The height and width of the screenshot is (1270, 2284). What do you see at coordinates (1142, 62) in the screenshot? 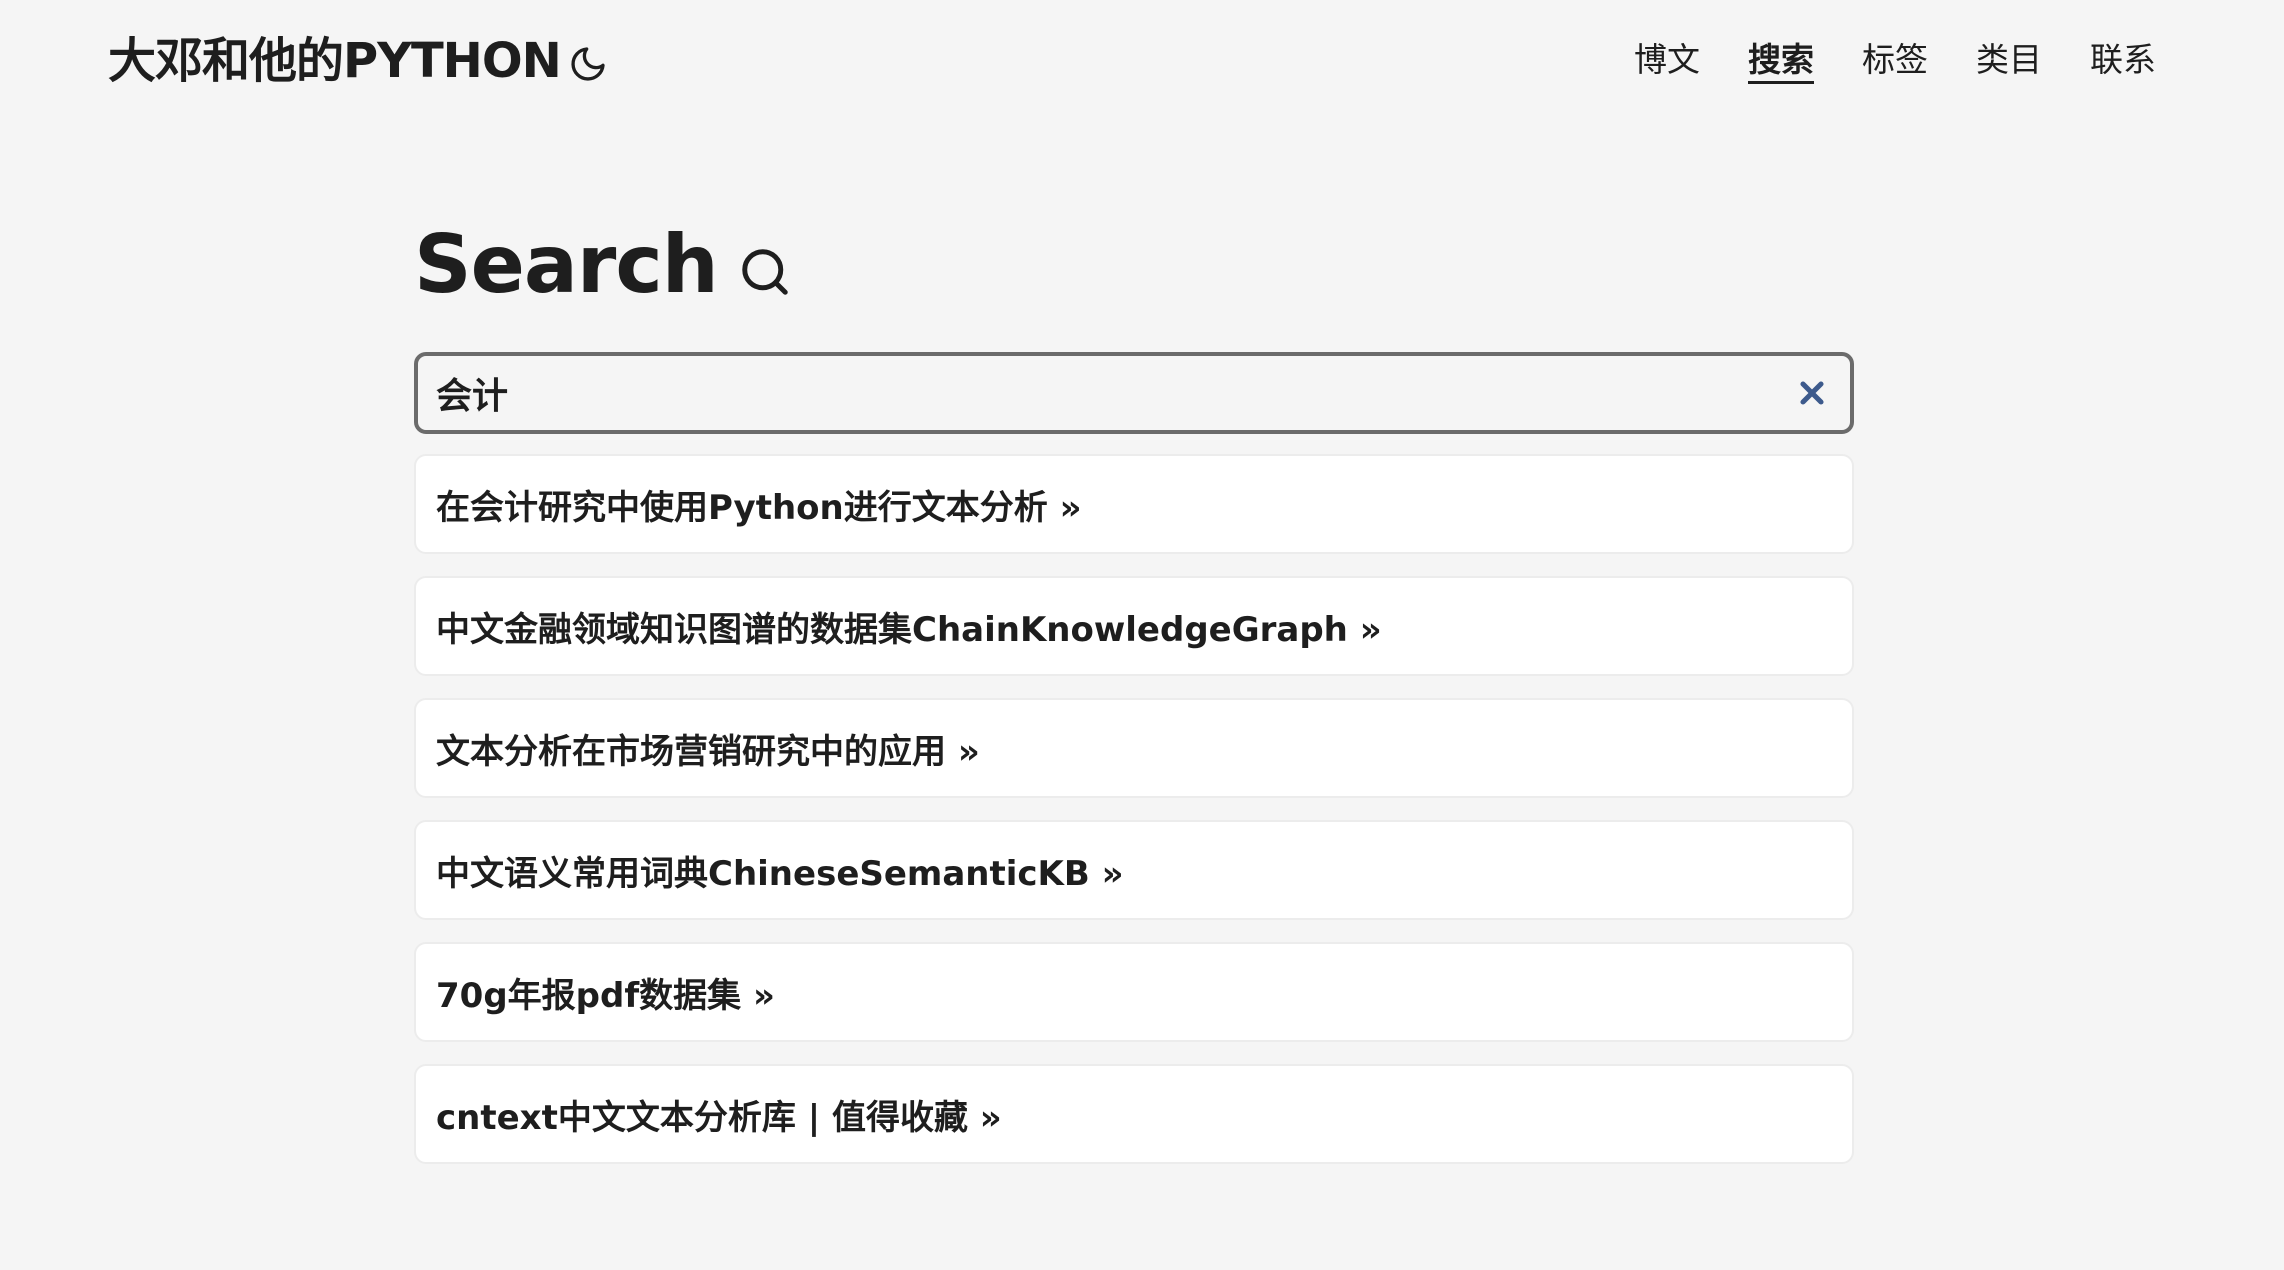
I see `site-header: 大邓和他的PYTHON 博文 搜索 标签 类目 联系` at bounding box center [1142, 62].